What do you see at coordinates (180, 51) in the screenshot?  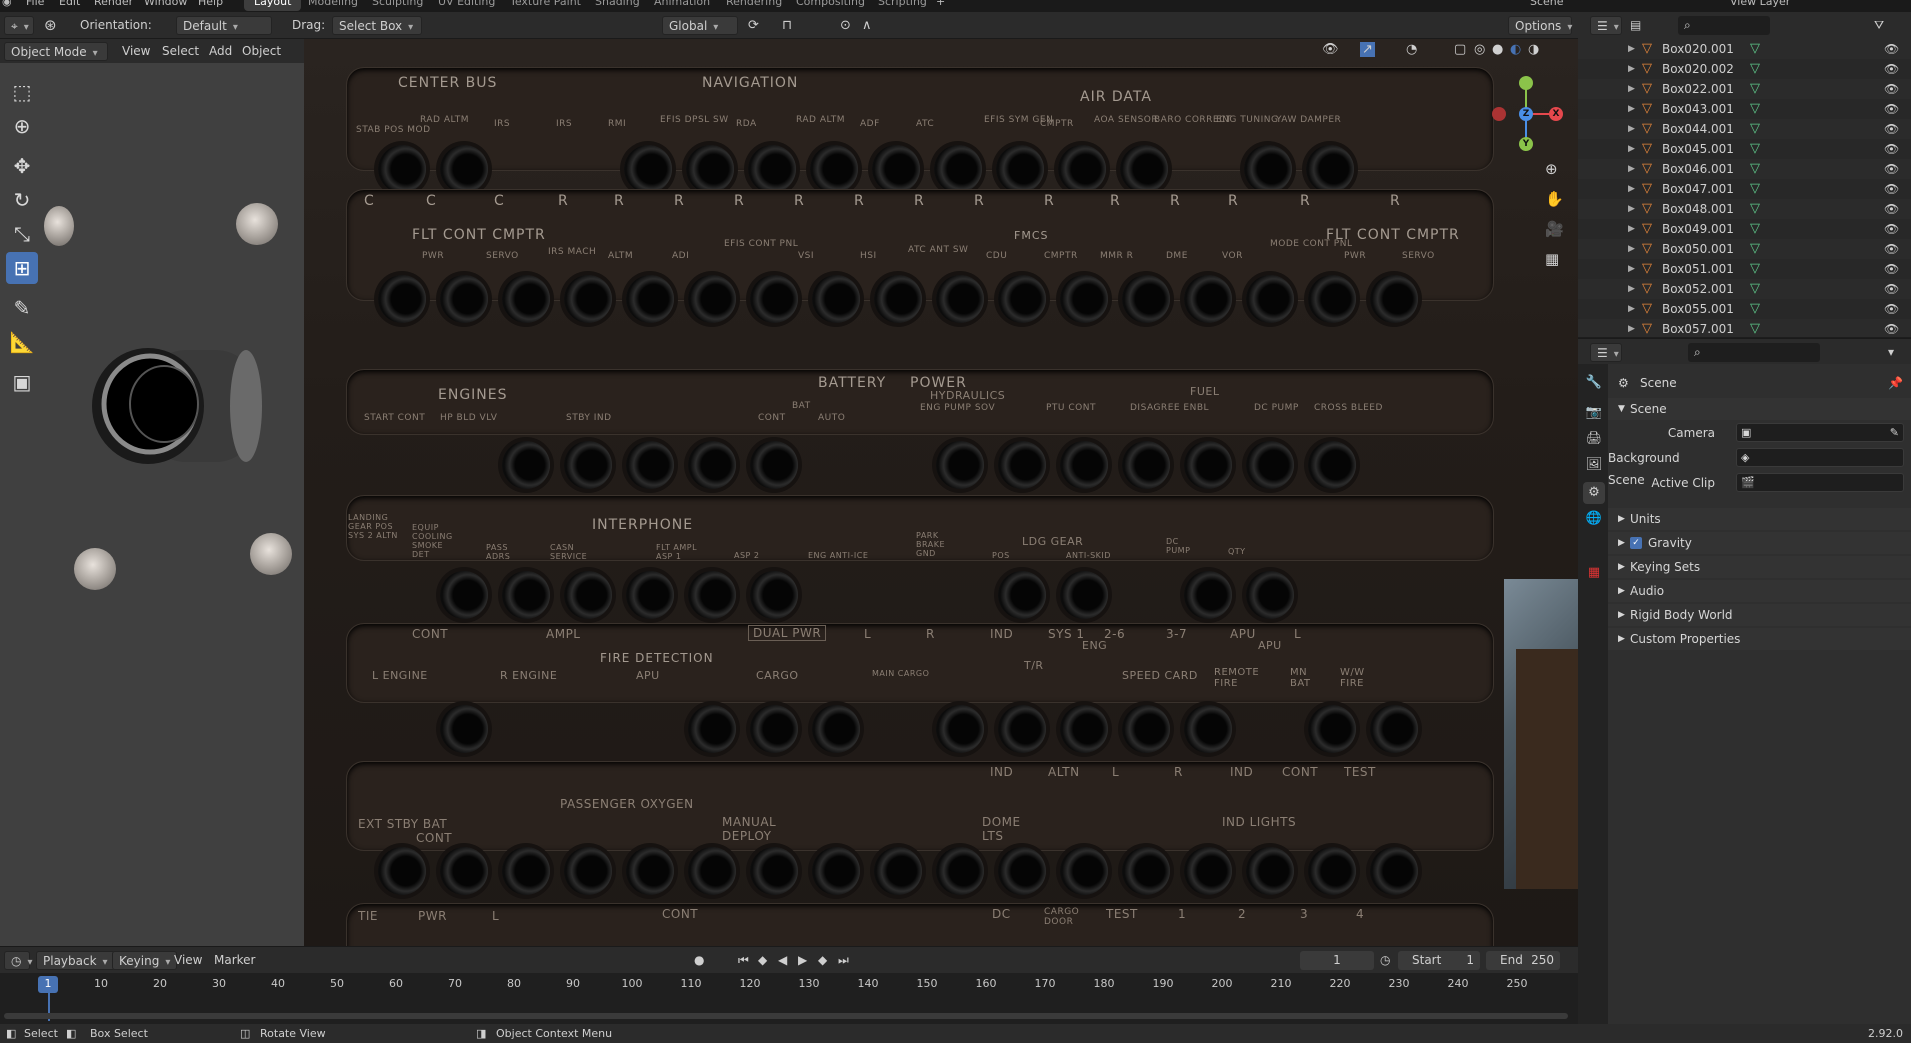 I see `menu-select: Select` at bounding box center [180, 51].